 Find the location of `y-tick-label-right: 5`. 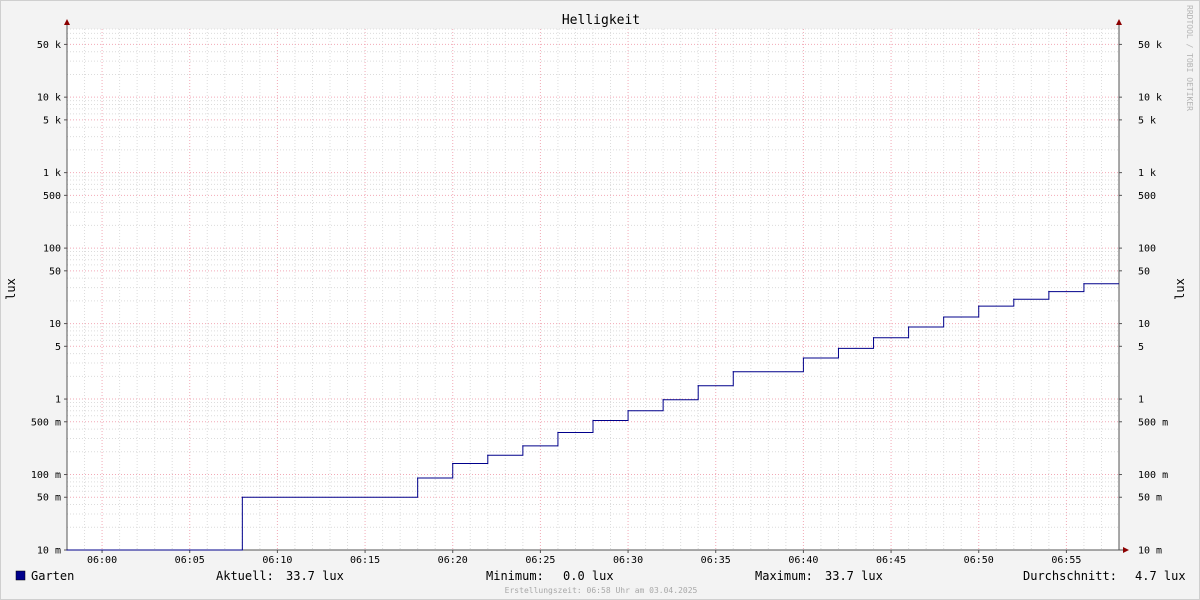

y-tick-label-right: 5 is located at coordinates (1141, 347).